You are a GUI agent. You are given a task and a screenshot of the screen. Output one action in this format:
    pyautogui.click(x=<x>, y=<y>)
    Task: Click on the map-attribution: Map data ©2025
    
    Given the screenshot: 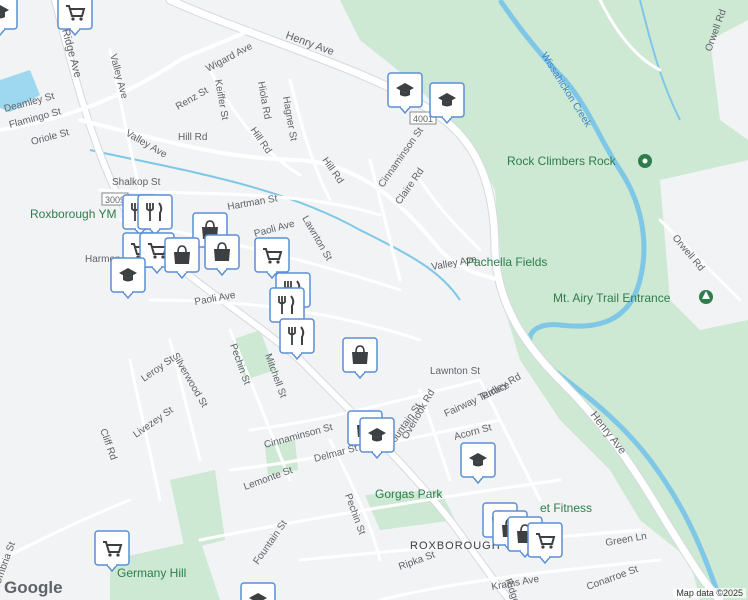 What is the action you would take?
    pyautogui.click(x=709, y=593)
    